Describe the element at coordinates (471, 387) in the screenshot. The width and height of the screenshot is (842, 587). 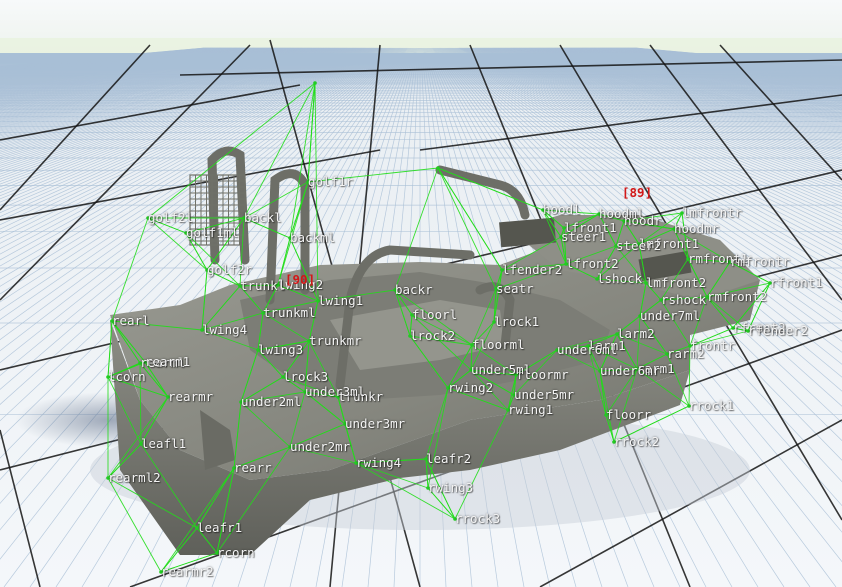
I see `node-label-rwing2: rwing2` at that location.